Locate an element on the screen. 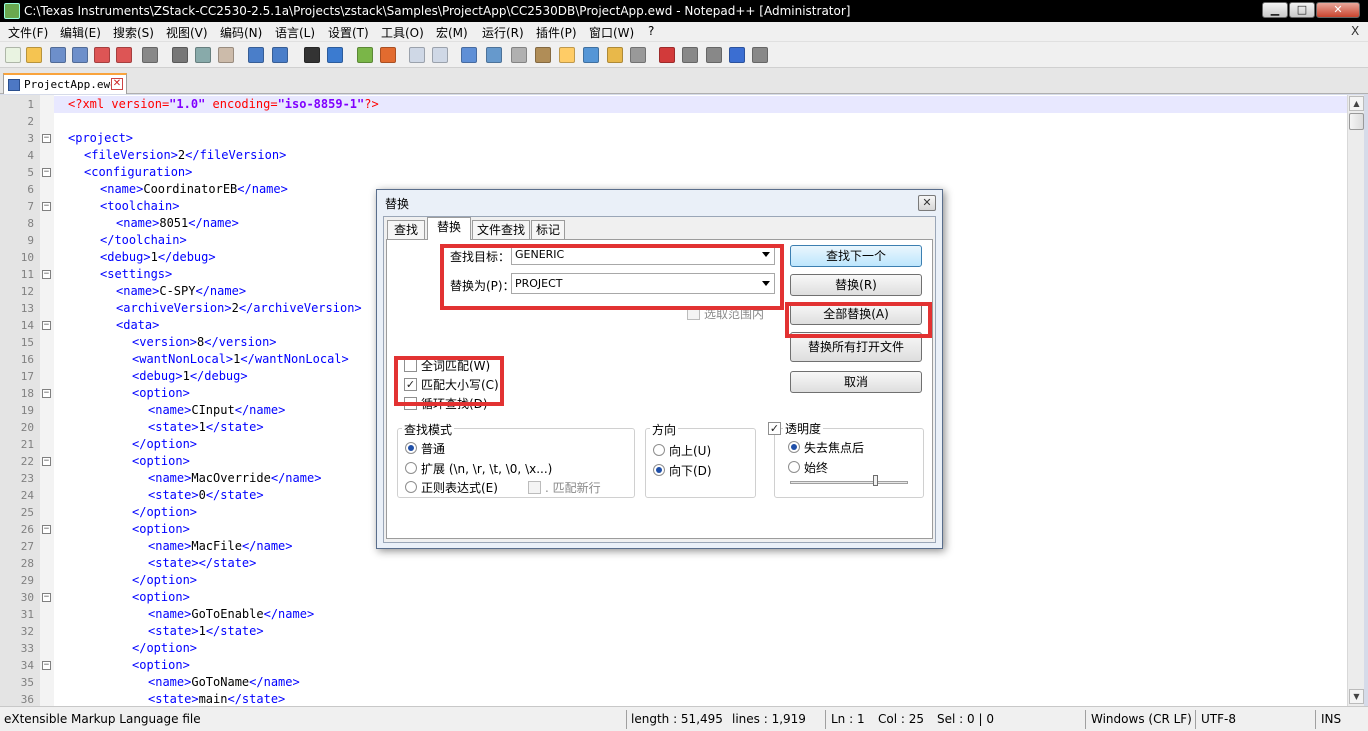 This screenshot has height=731, width=1368. copy-icon is located at coordinates (203, 55).